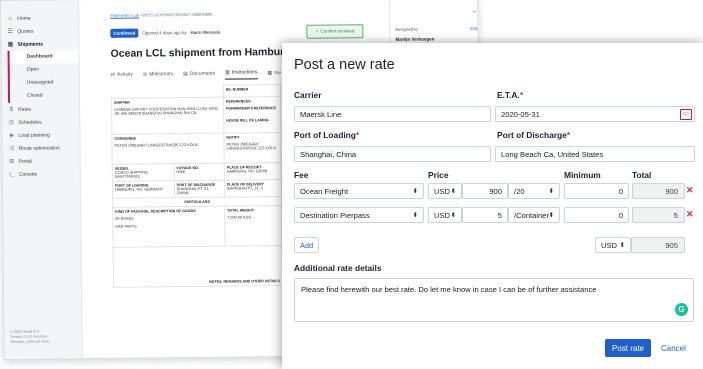  I want to click on eta-label: E.T.A.*, so click(510, 95).